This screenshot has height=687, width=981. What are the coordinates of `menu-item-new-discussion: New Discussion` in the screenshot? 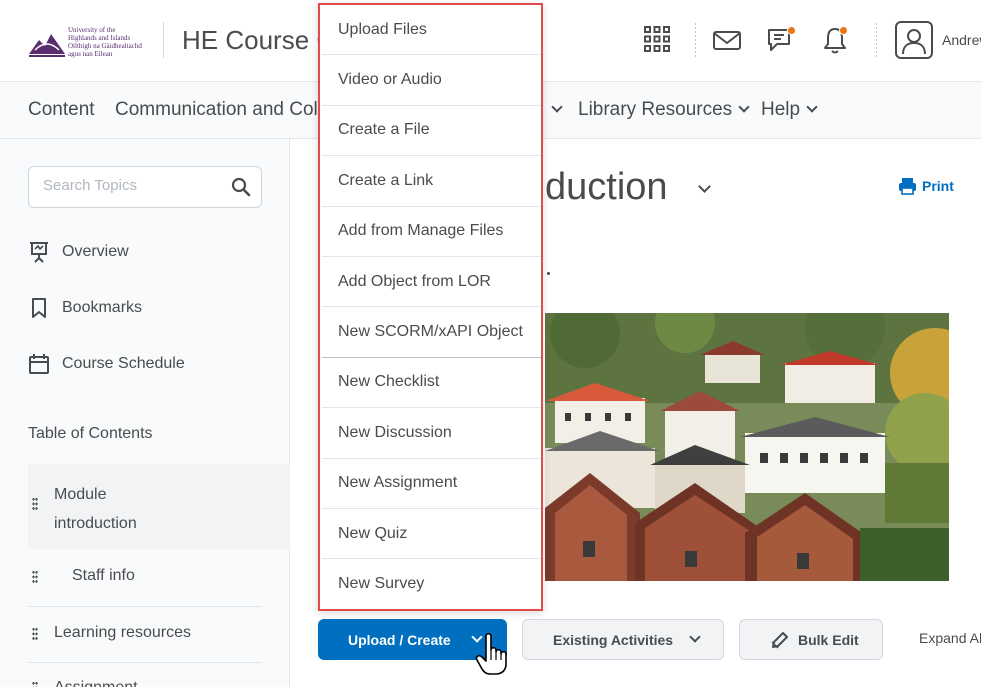 It's located at (431, 433).